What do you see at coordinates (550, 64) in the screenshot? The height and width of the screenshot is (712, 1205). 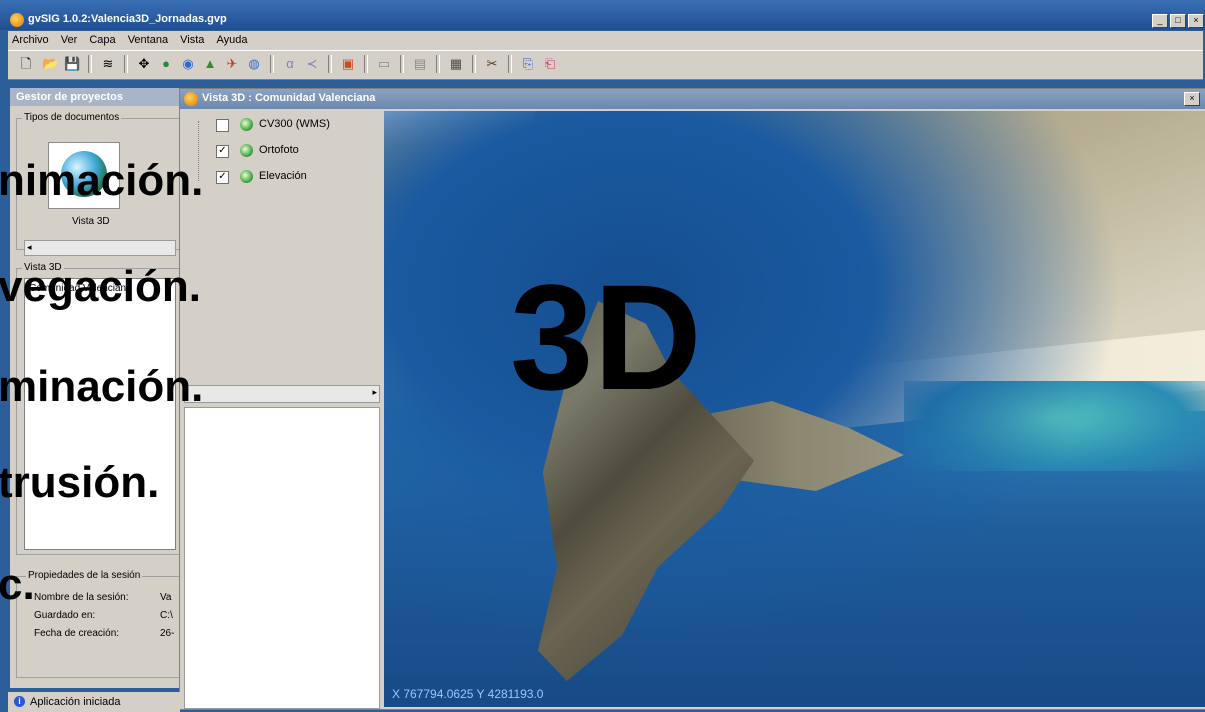 I see `paste-icon: ⎗` at bounding box center [550, 64].